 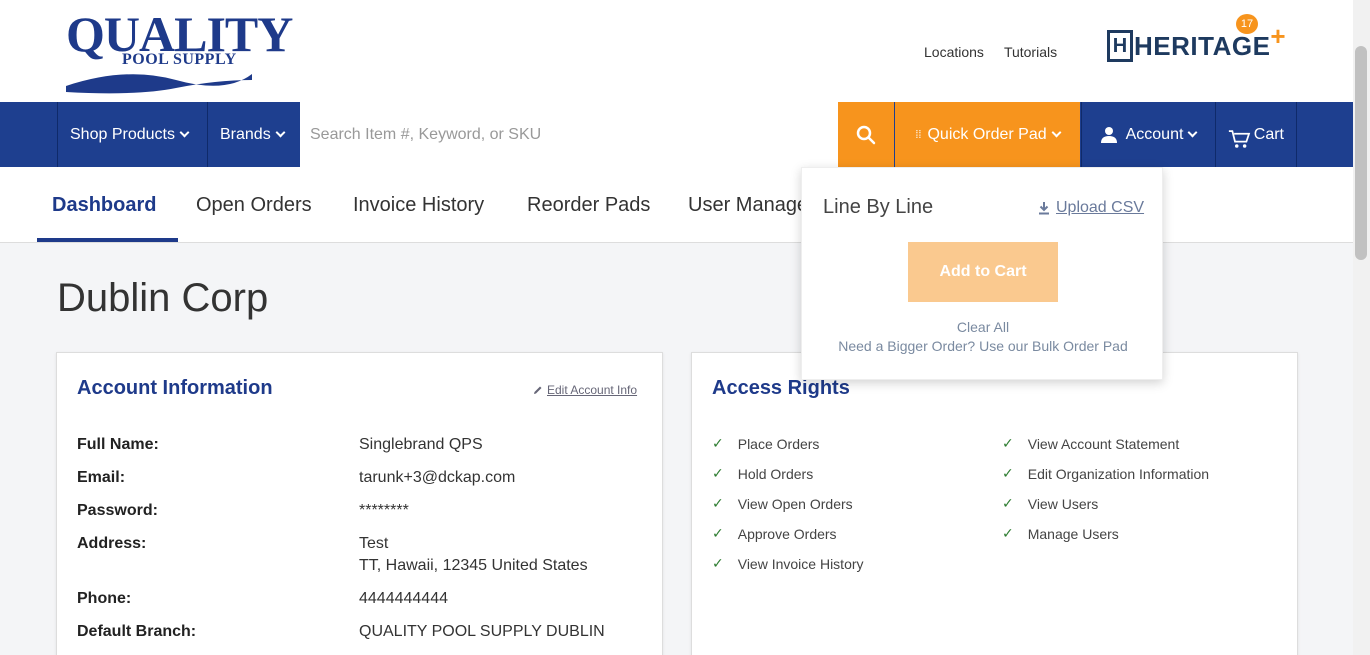 What do you see at coordinates (384, 510) in the screenshot?
I see `password-value: ********` at bounding box center [384, 510].